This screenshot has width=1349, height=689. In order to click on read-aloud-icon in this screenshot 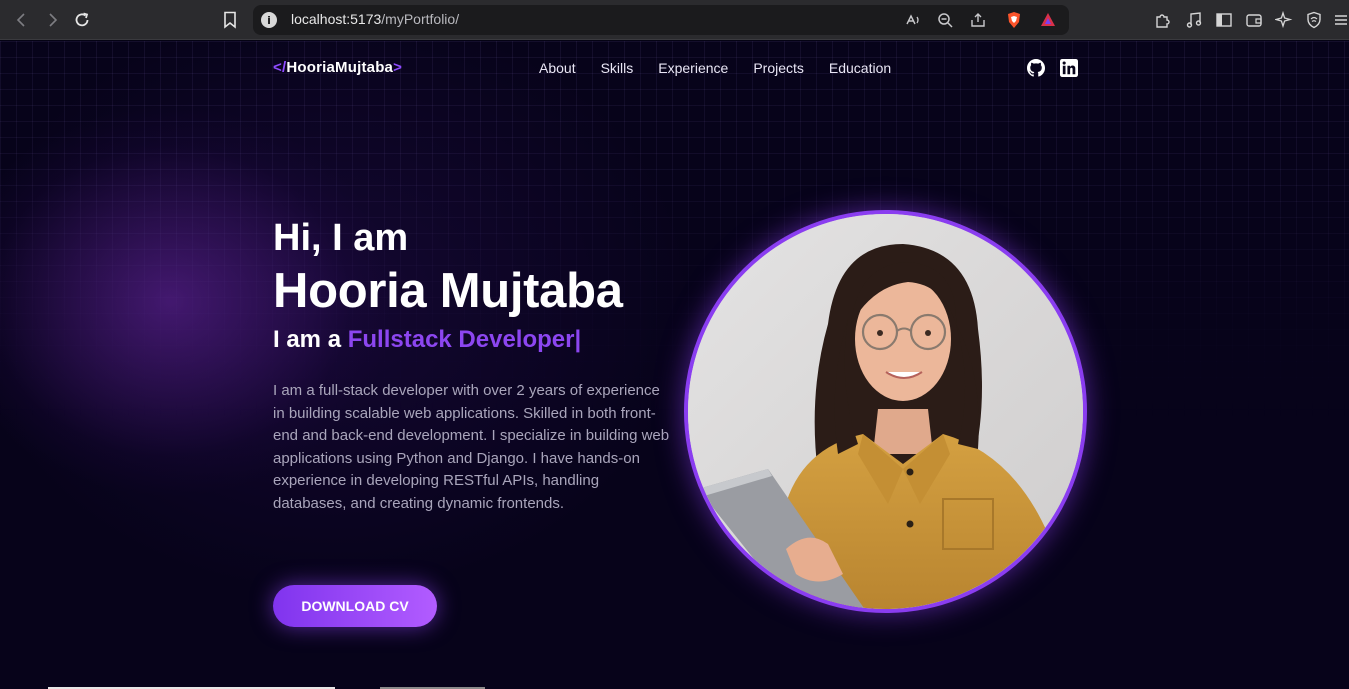, I will do `click(913, 20)`.